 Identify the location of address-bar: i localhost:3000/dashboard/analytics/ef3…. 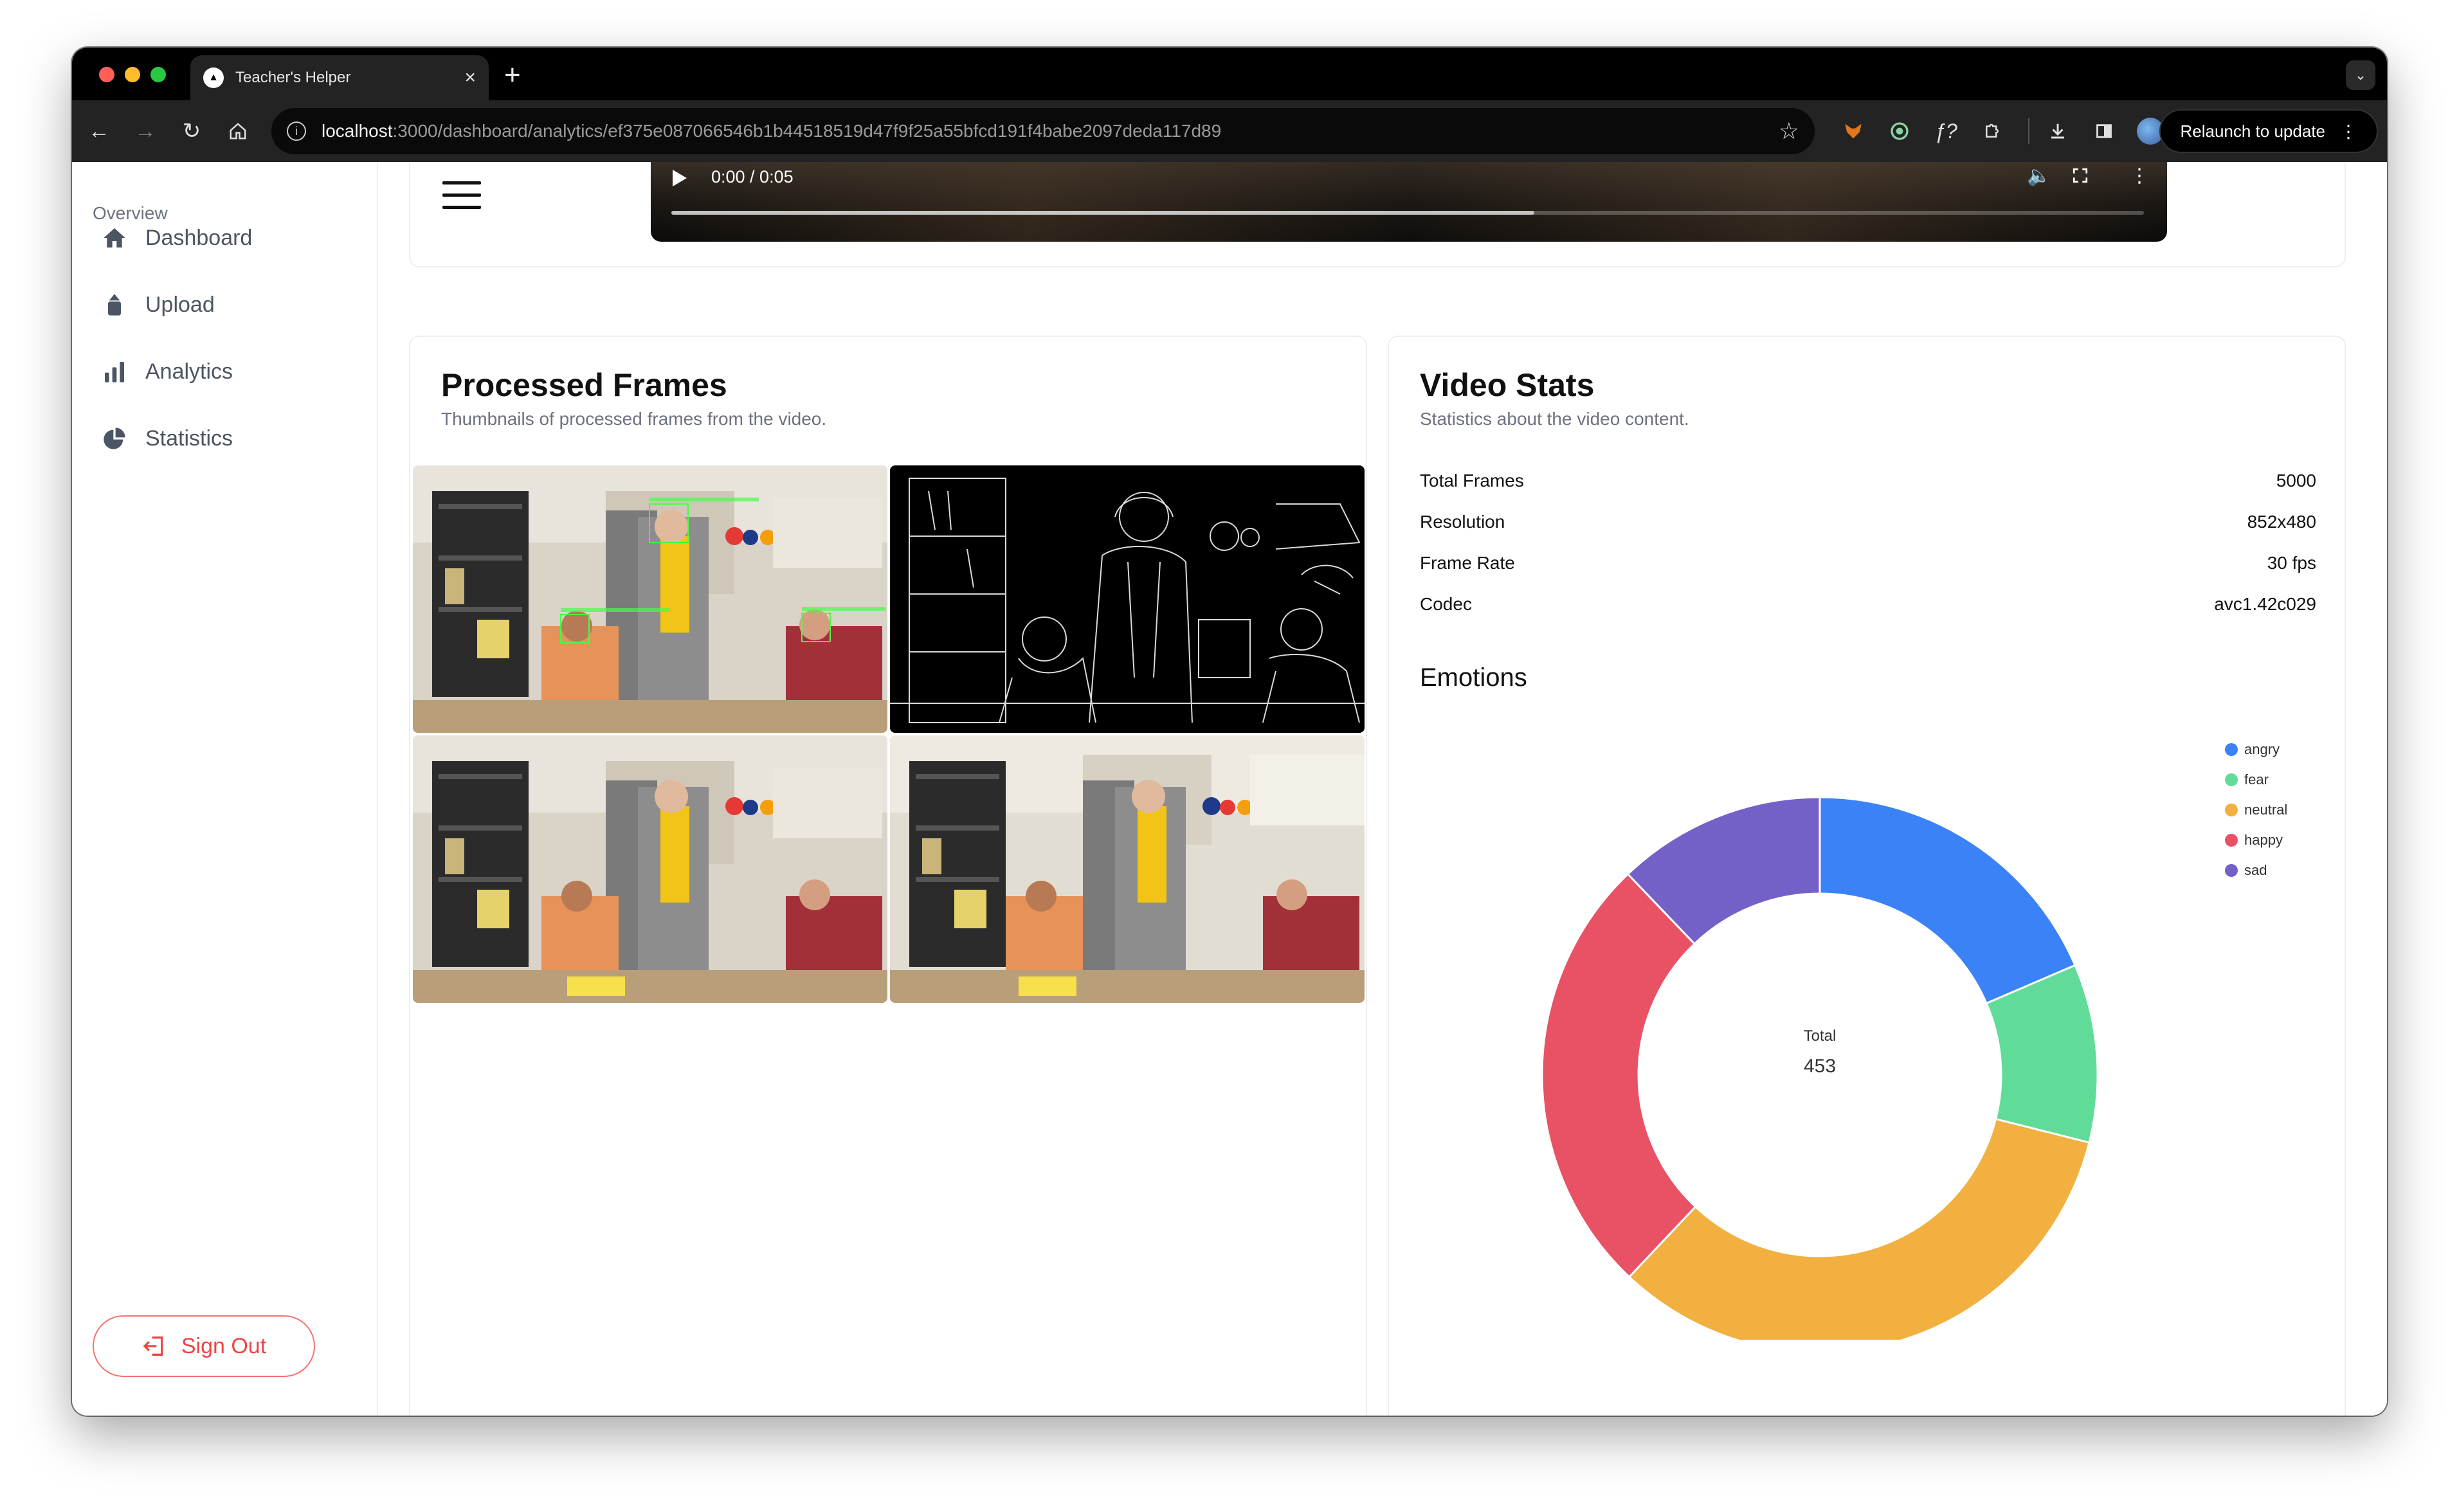
(1043, 131).